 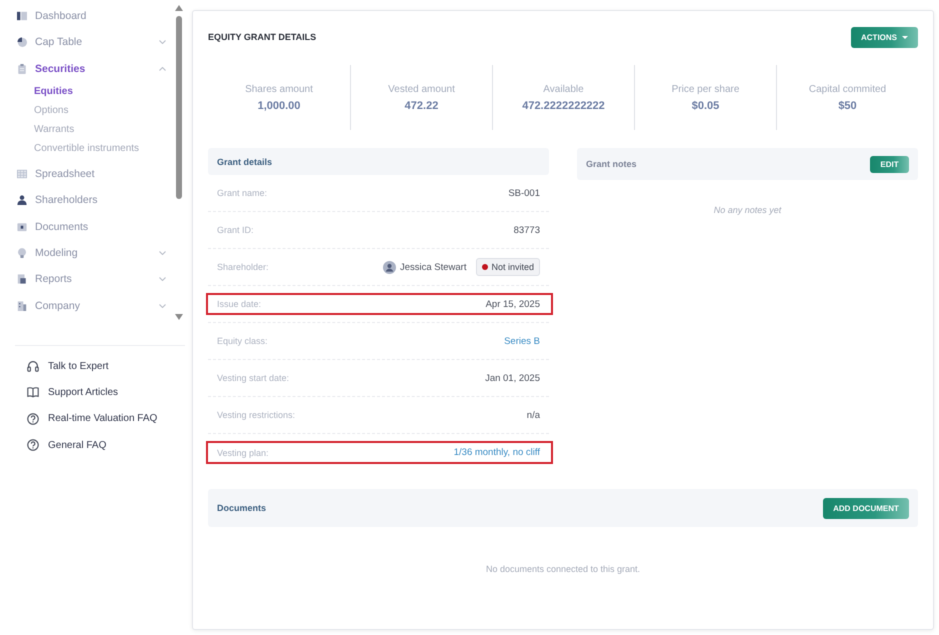 What do you see at coordinates (884, 37) in the screenshot?
I see `actions-button: ACTIONS` at bounding box center [884, 37].